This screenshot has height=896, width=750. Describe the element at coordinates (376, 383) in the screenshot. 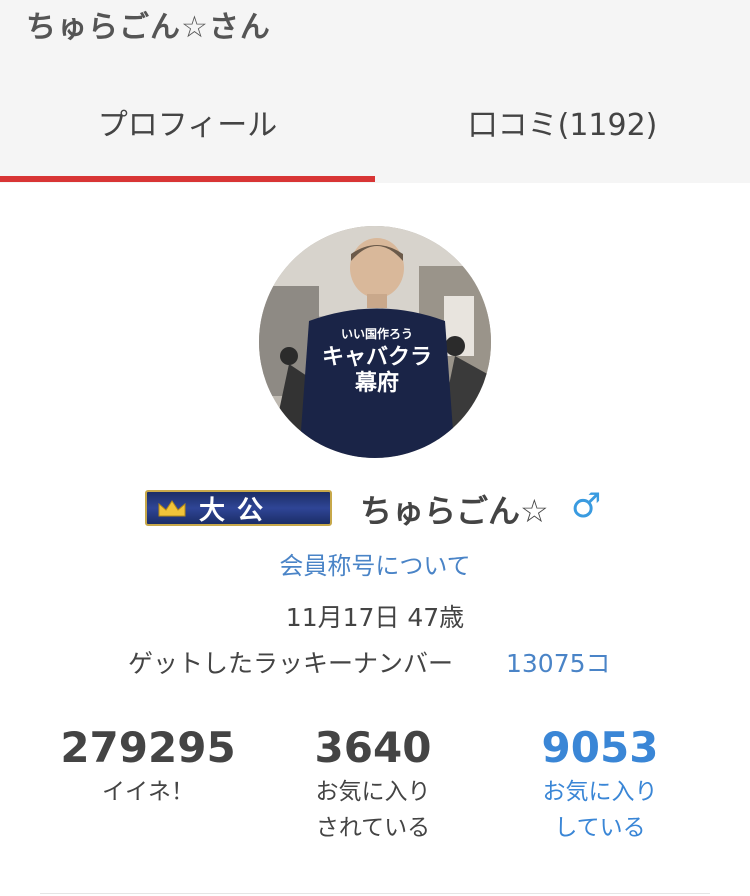

I see `svg-text: 幕府` at that location.